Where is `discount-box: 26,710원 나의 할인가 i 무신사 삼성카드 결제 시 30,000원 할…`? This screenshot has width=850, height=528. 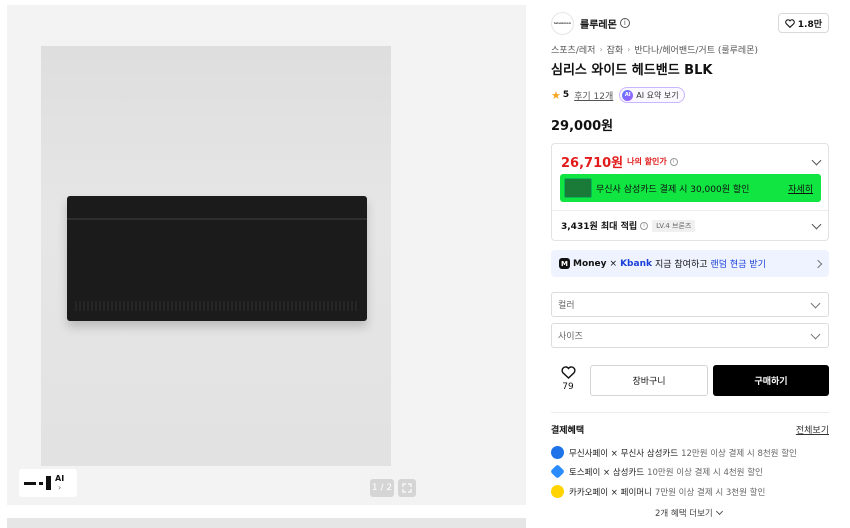 discount-box: 26,710원 나의 할인가 i 무신사 삼성카드 결제 시 30,000원 할… is located at coordinates (690, 192).